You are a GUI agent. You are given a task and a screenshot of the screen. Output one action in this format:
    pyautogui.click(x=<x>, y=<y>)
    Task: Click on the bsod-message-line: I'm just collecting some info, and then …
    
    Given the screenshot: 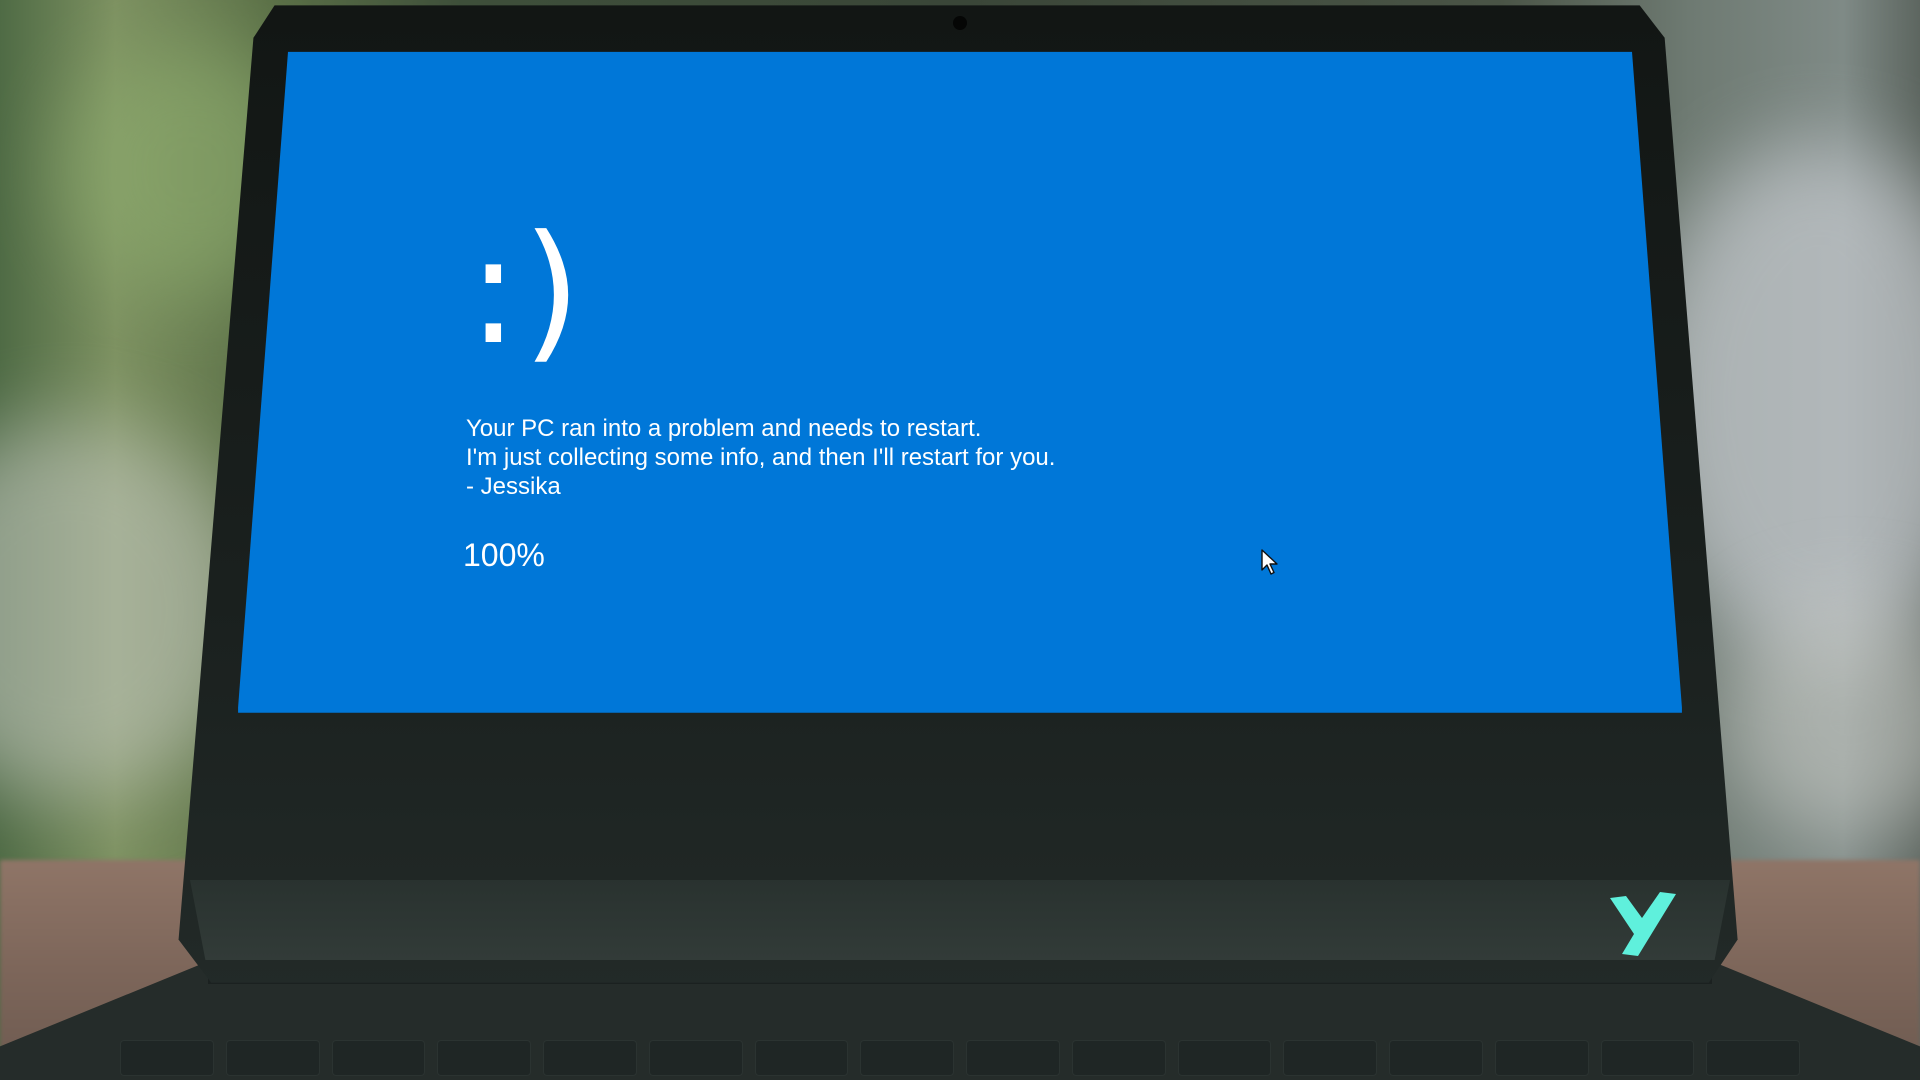 What is the action you would take?
    pyautogui.click(x=761, y=457)
    